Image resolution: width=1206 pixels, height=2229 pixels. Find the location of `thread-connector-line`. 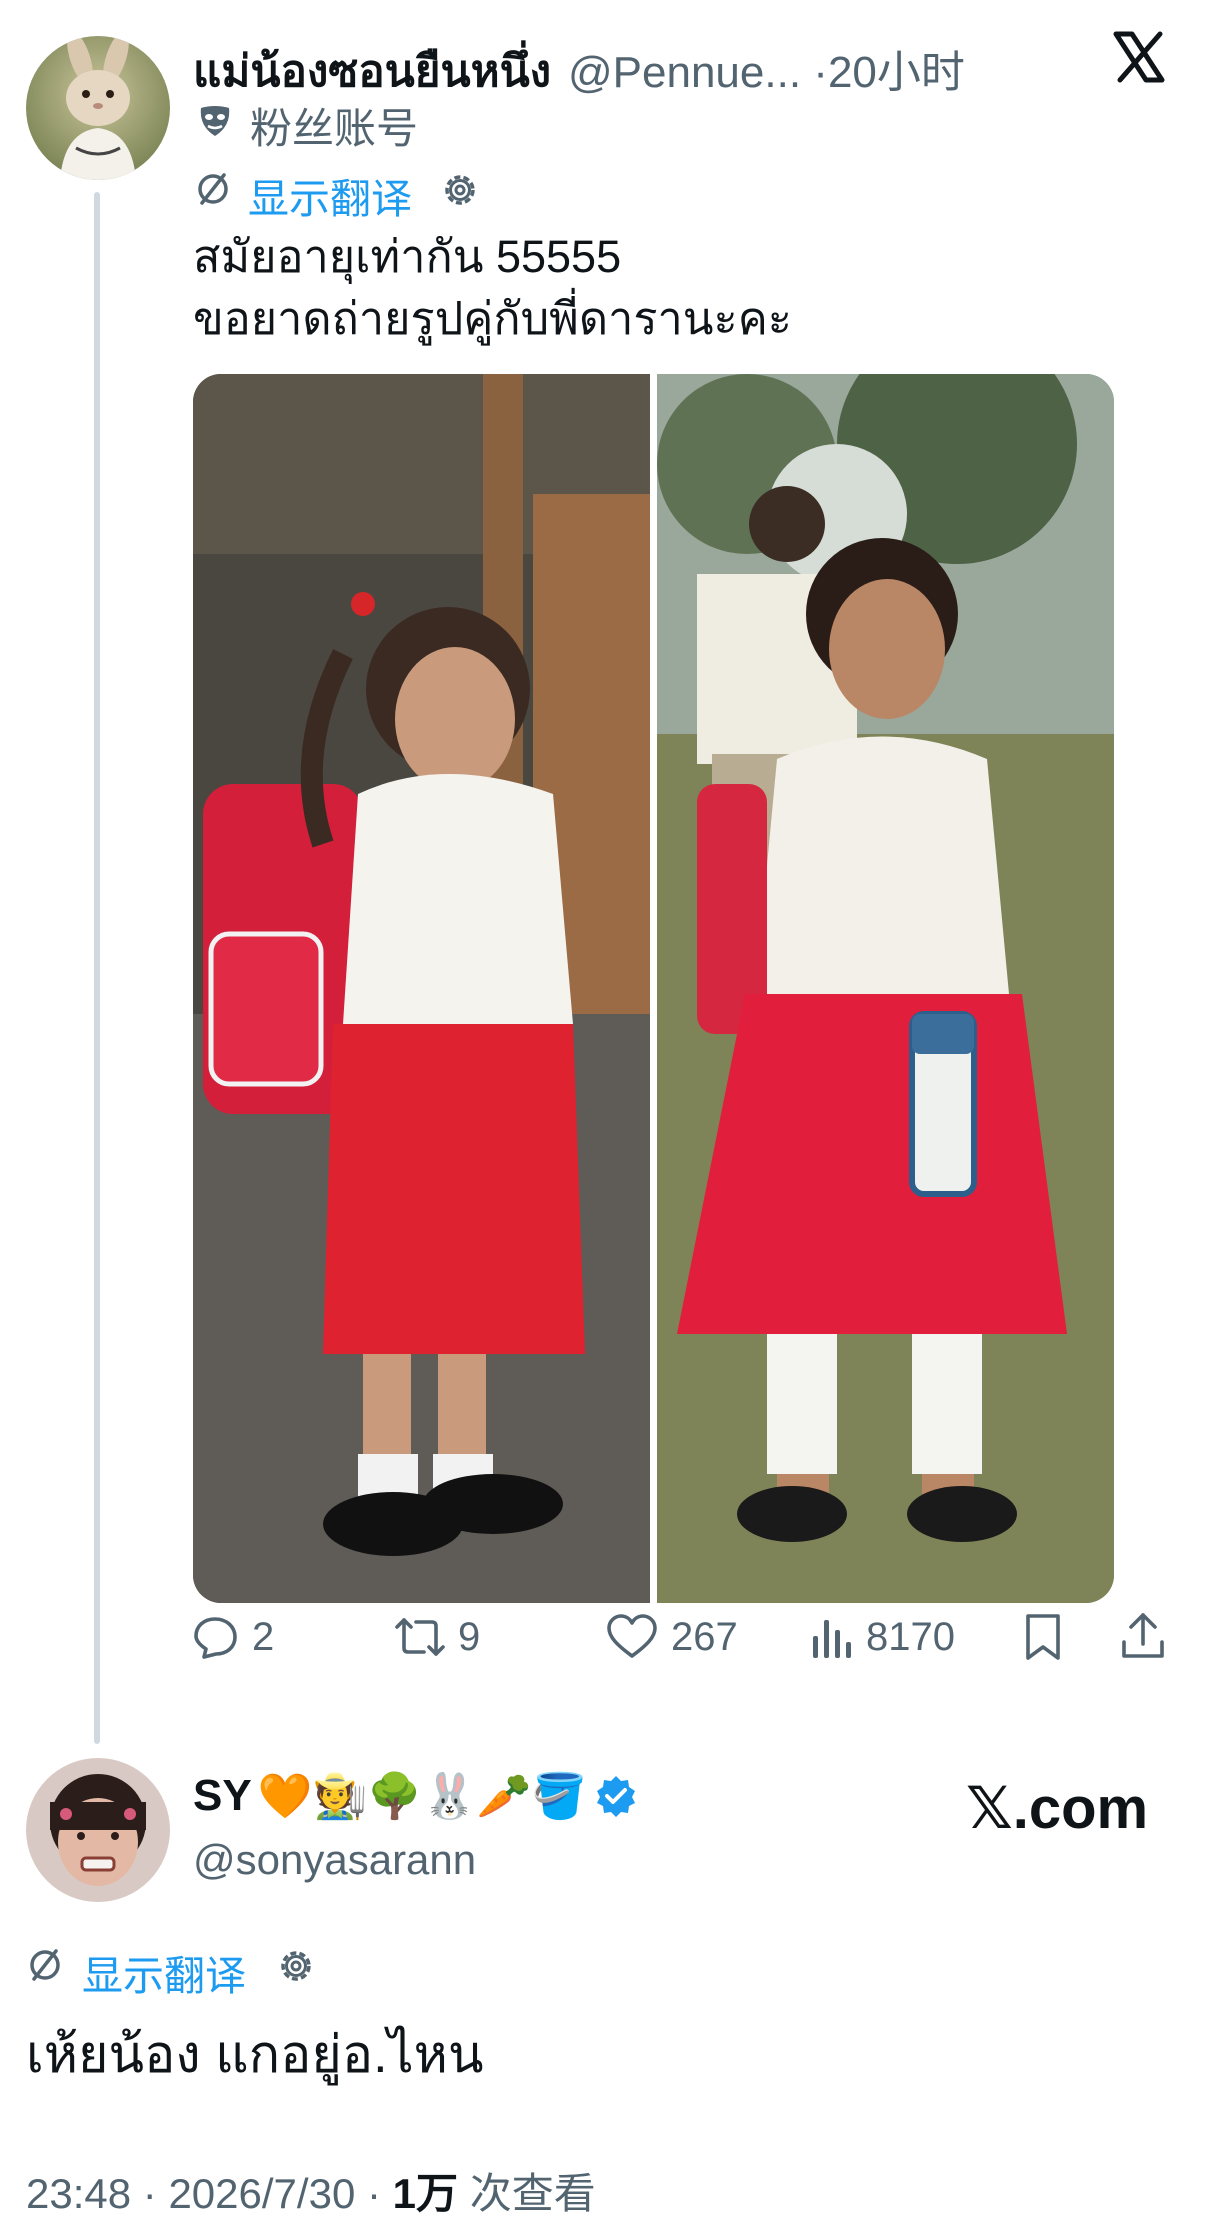

thread-connector-line is located at coordinates (97, 968).